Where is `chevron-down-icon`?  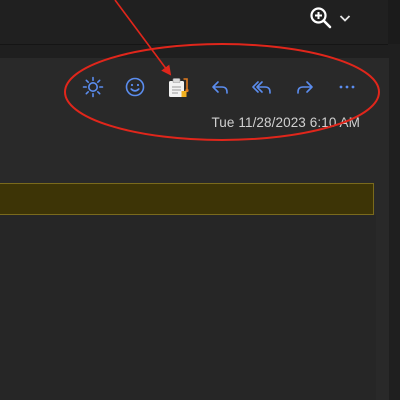
chevron-down-icon is located at coordinates (345, 18).